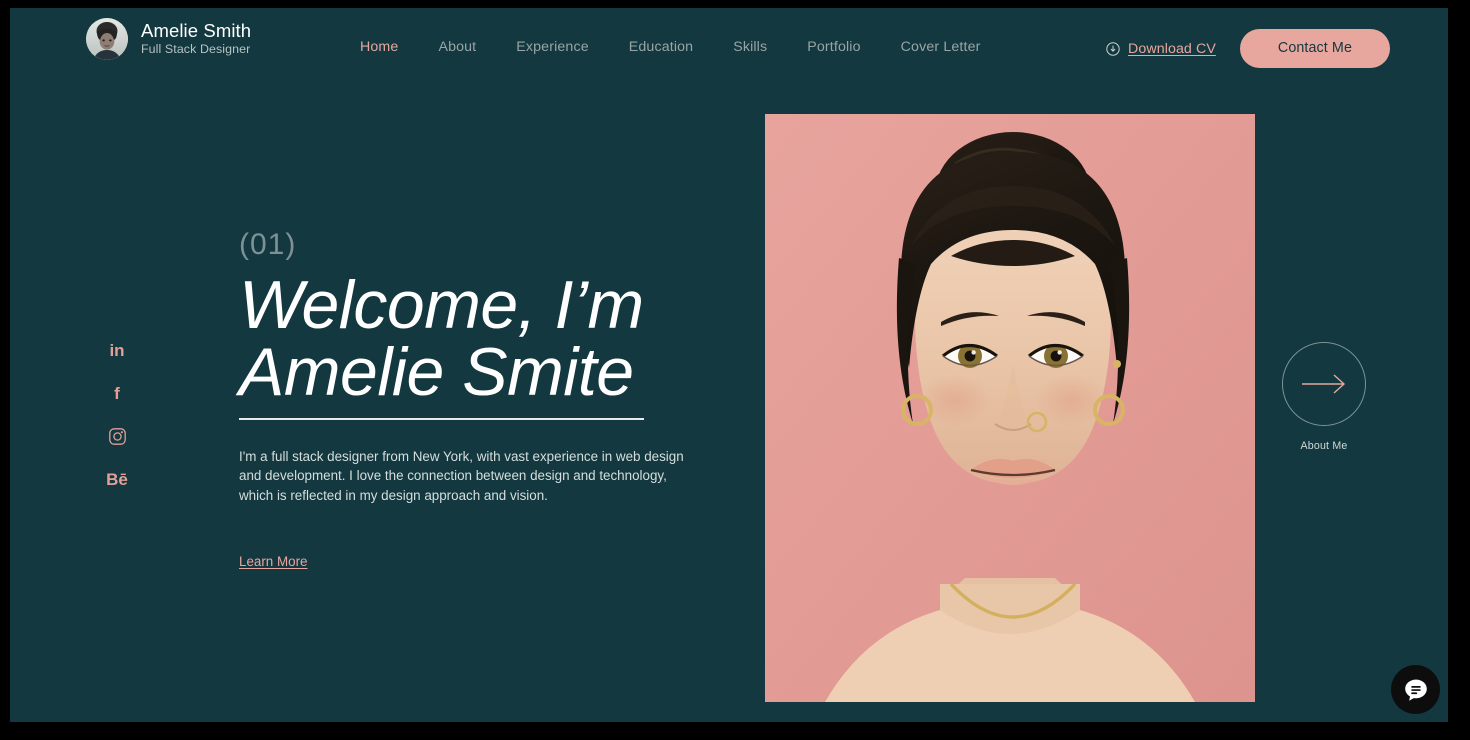  I want to click on nav-item-skills: Skills, so click(750, 47).